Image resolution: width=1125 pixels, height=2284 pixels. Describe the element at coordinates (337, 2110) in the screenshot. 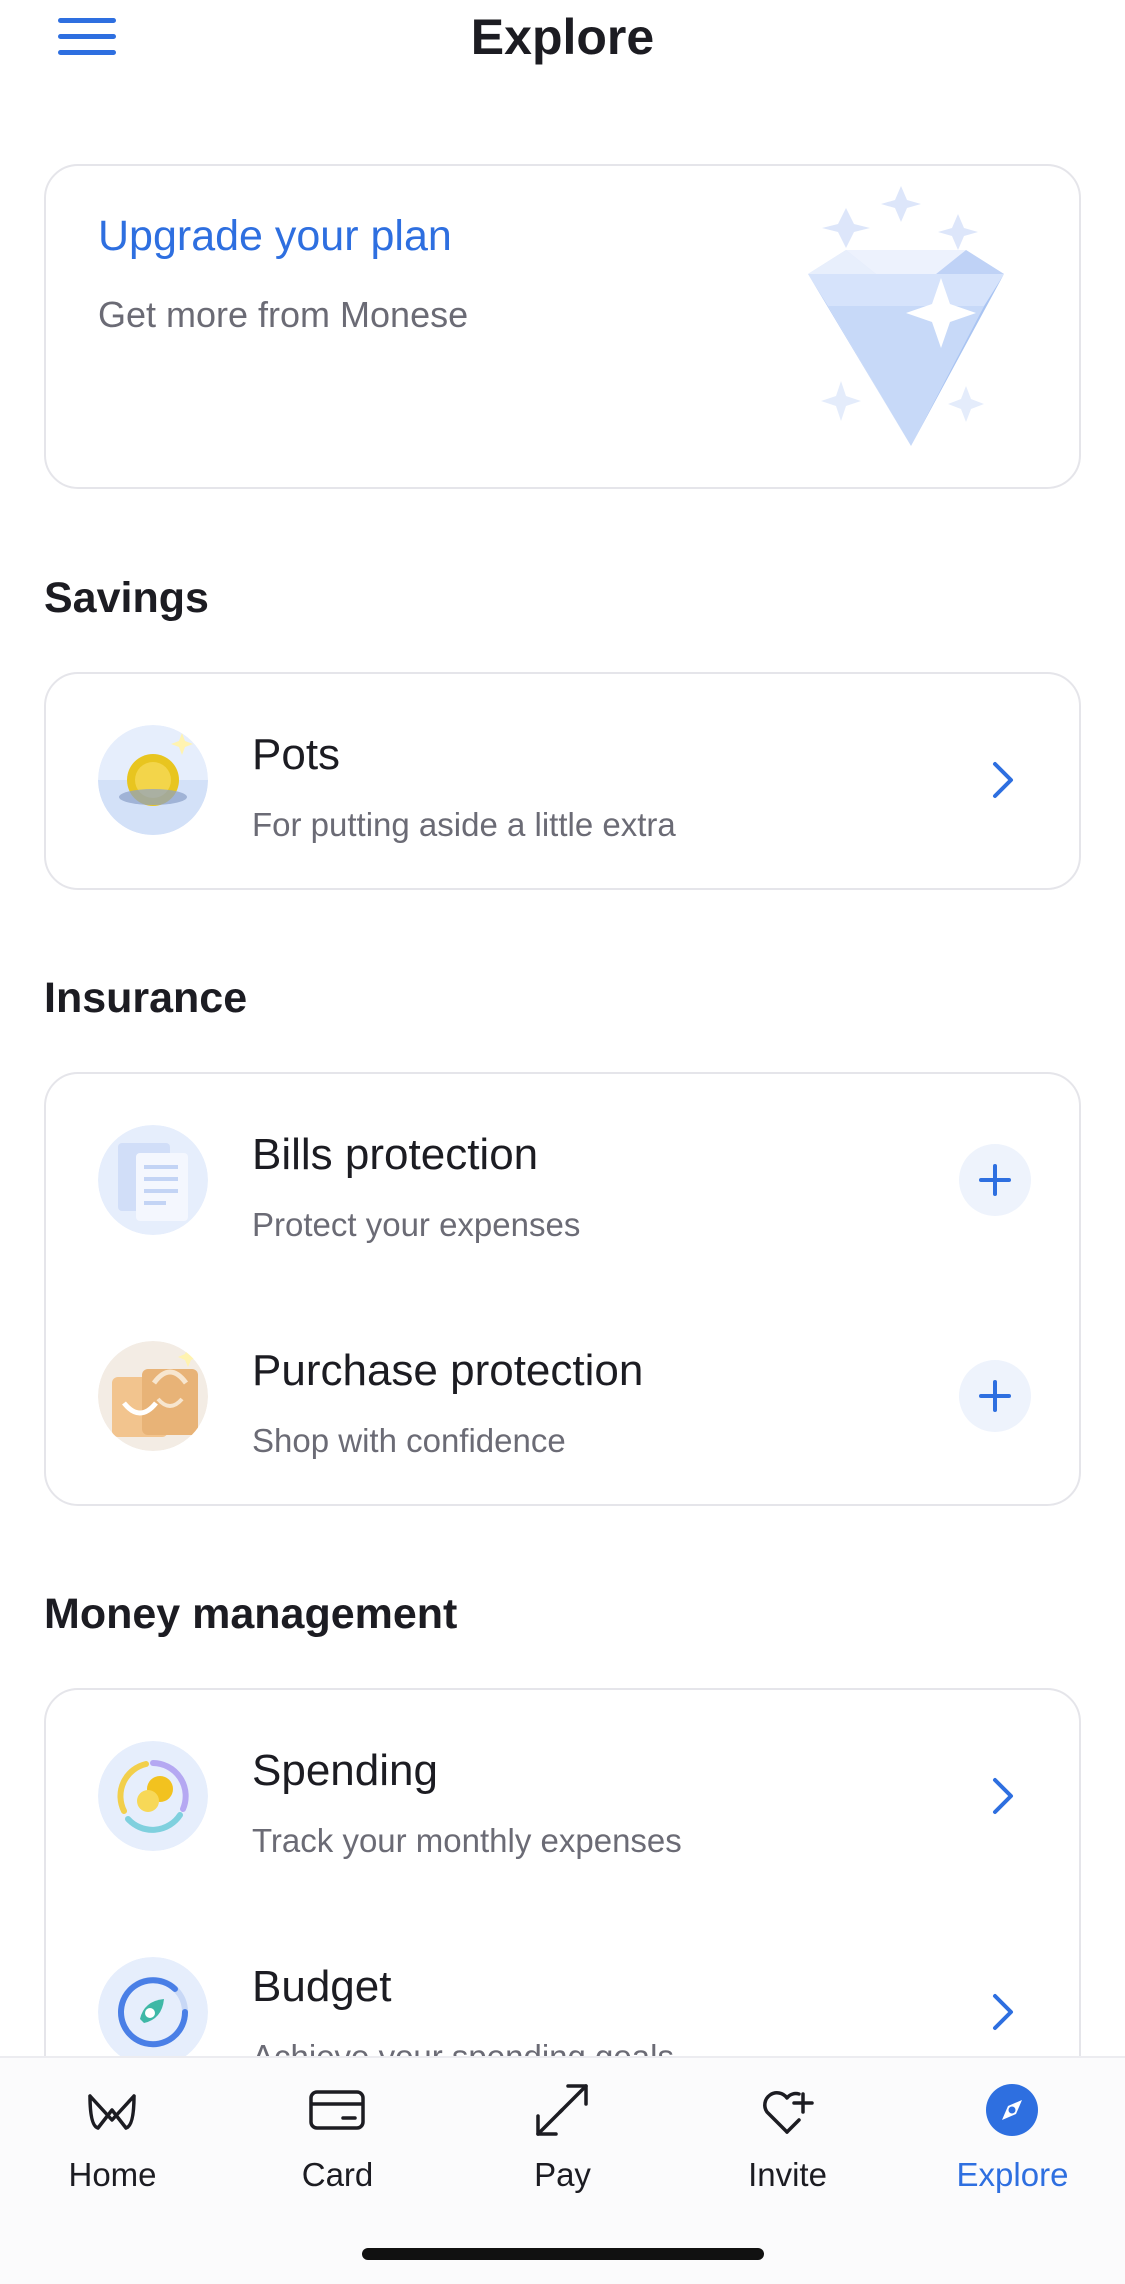

I see `card-icon` at that location.